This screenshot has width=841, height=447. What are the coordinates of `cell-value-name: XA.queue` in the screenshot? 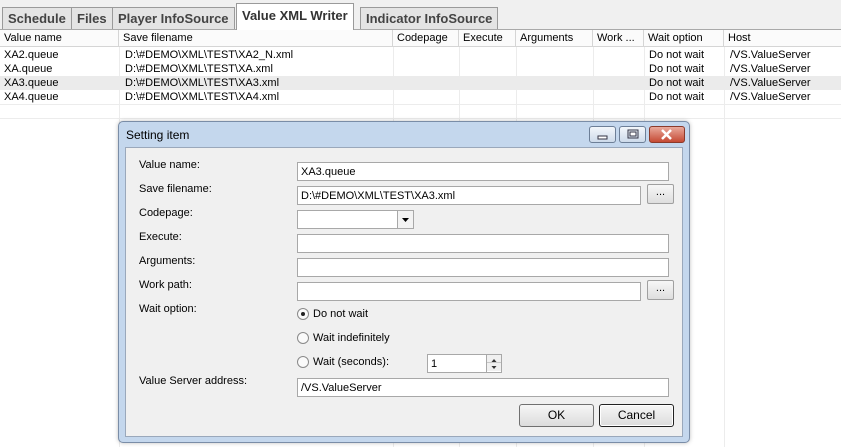 It's located at (28, 69).